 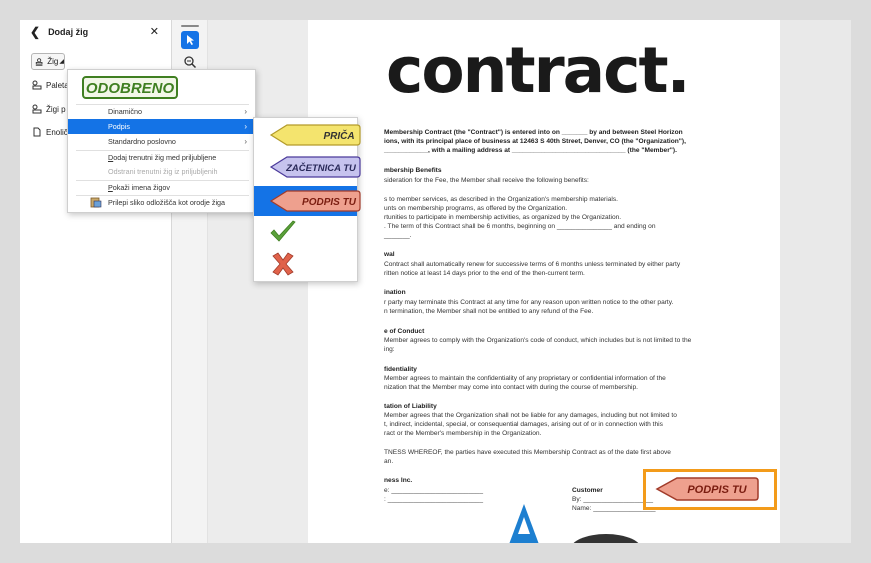 I want to click on panel-title: Dodaj žig, so click(x=68, y=32).